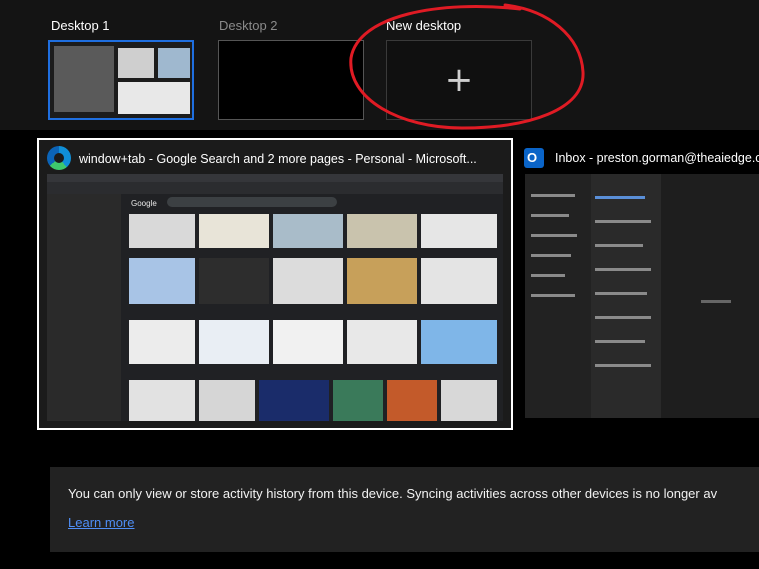 This screenshot has width=759, height=569. I want to click on search-box, so click(252, 202).